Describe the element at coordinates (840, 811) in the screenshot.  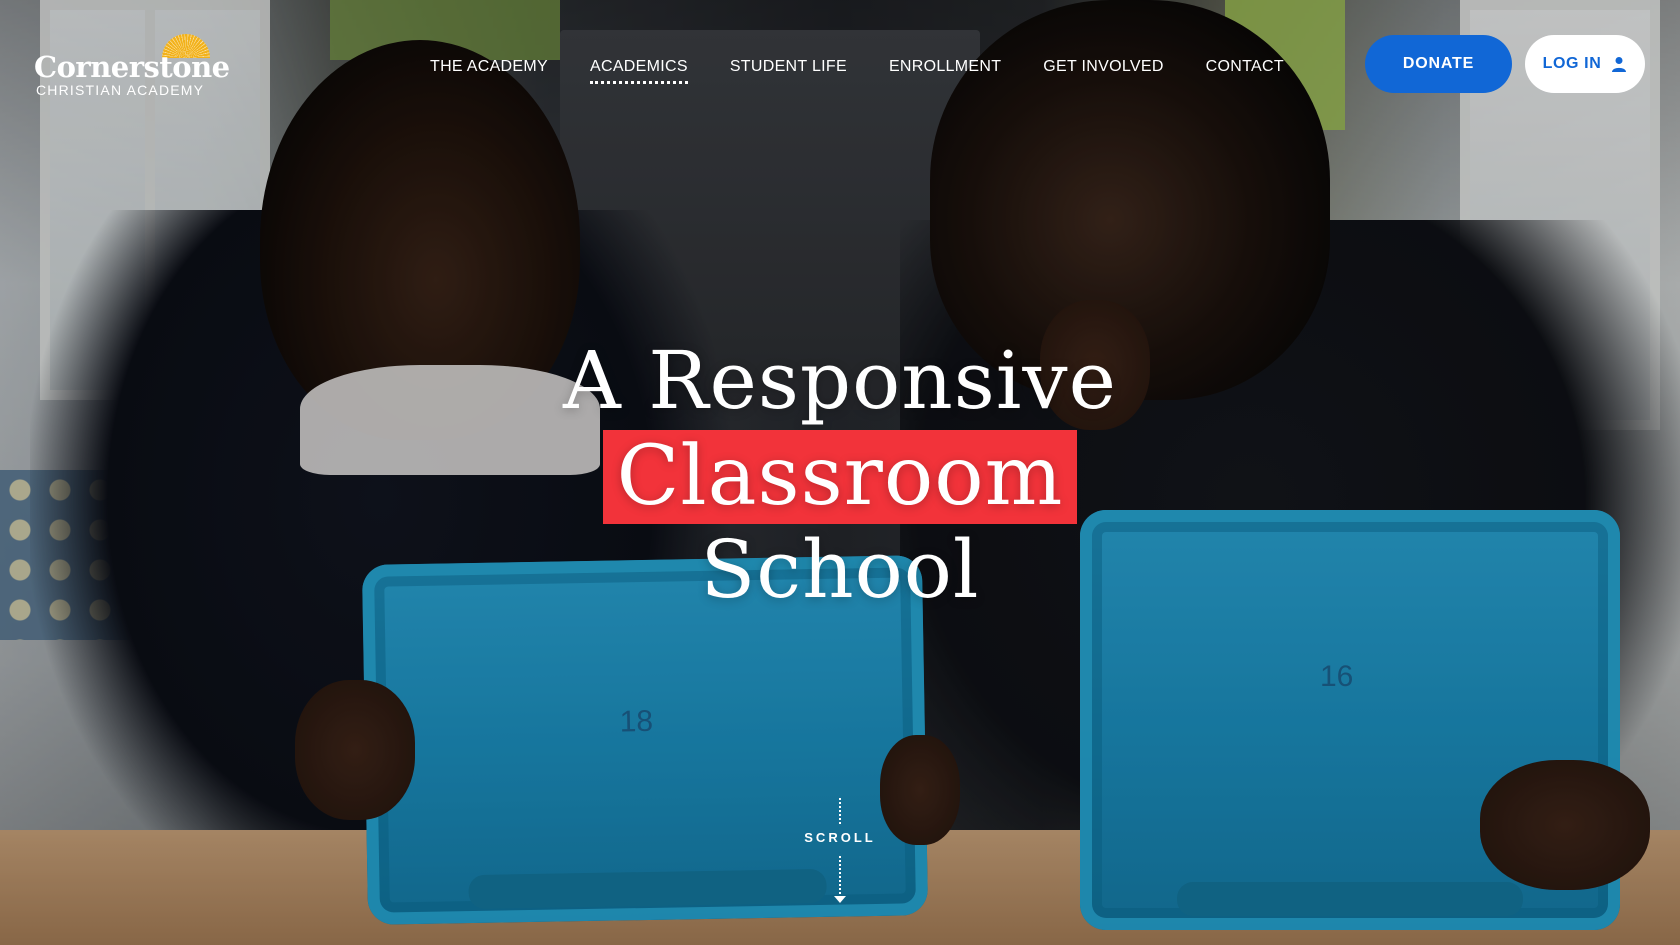
I see `scroll-dots-top` at that location.